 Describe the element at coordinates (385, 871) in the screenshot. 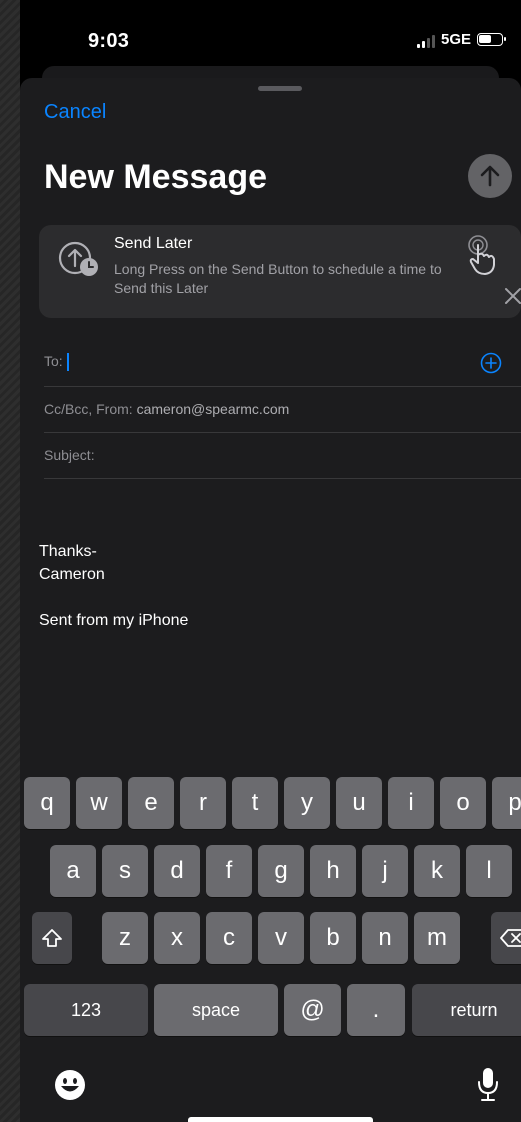

I see `key-j: j` at that location.